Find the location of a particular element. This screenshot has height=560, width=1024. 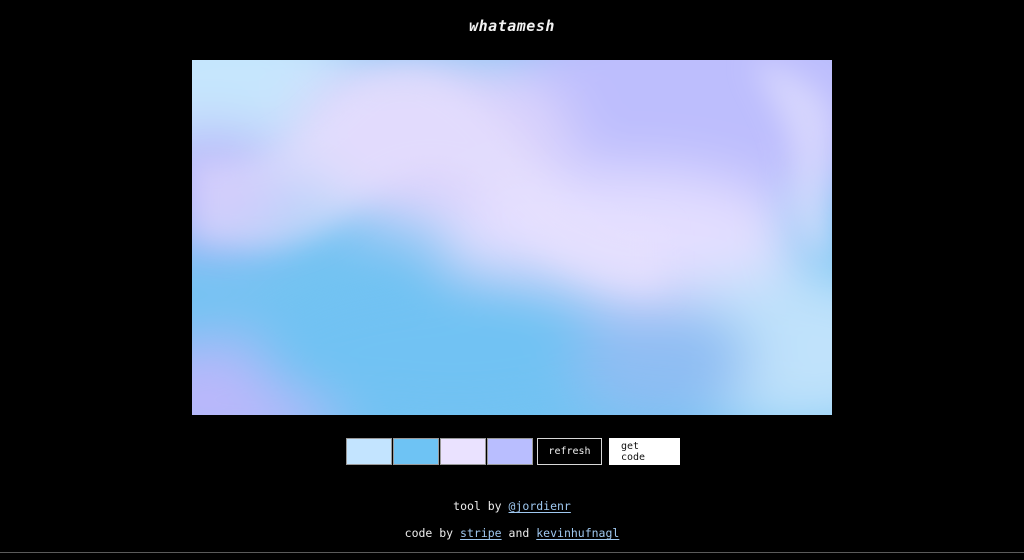

tool-credit-prefix: tool by is located at coordinates (477, 506).